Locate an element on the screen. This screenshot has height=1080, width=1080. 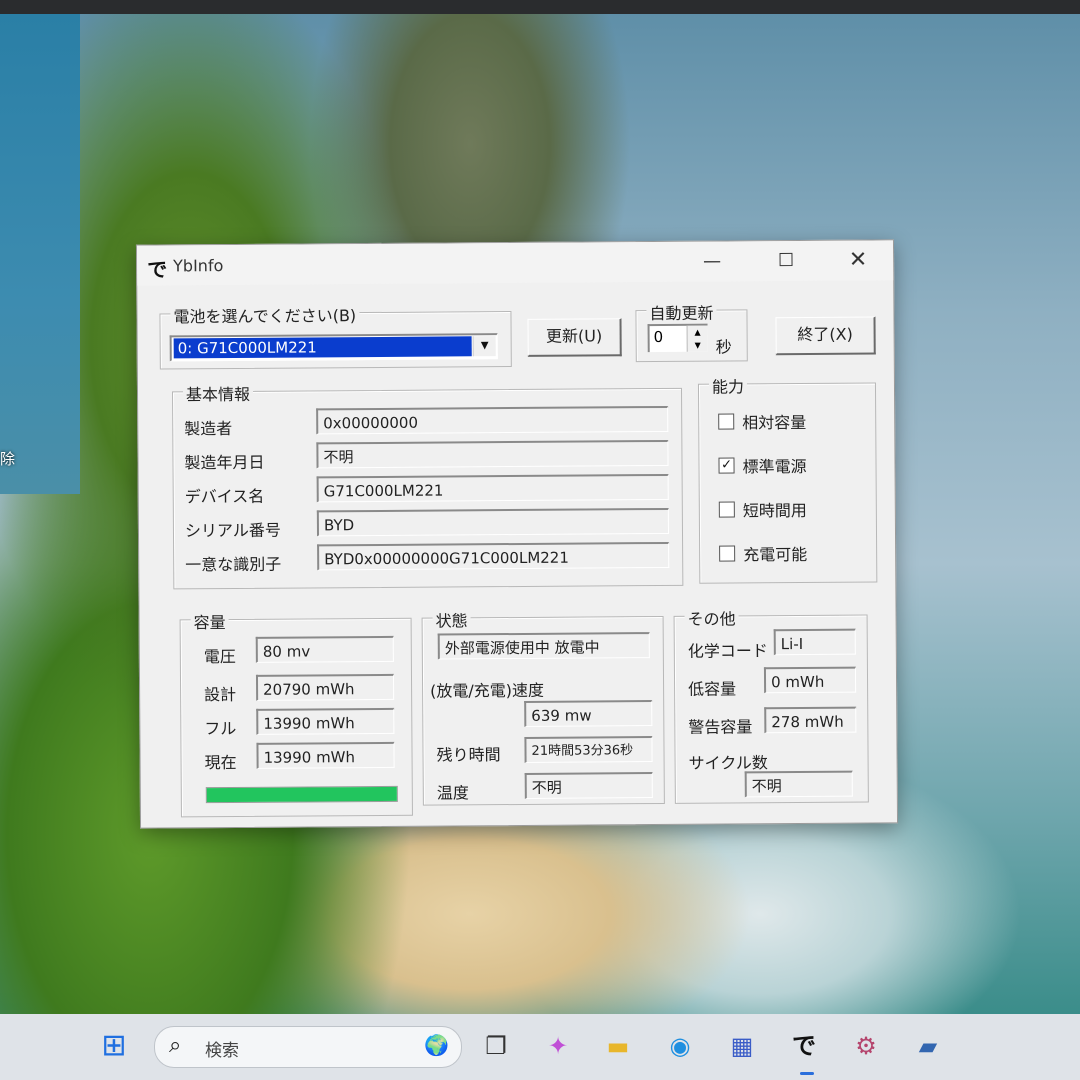
warning-capacity-label: 警告容量 is located at coordinates (720, 727).